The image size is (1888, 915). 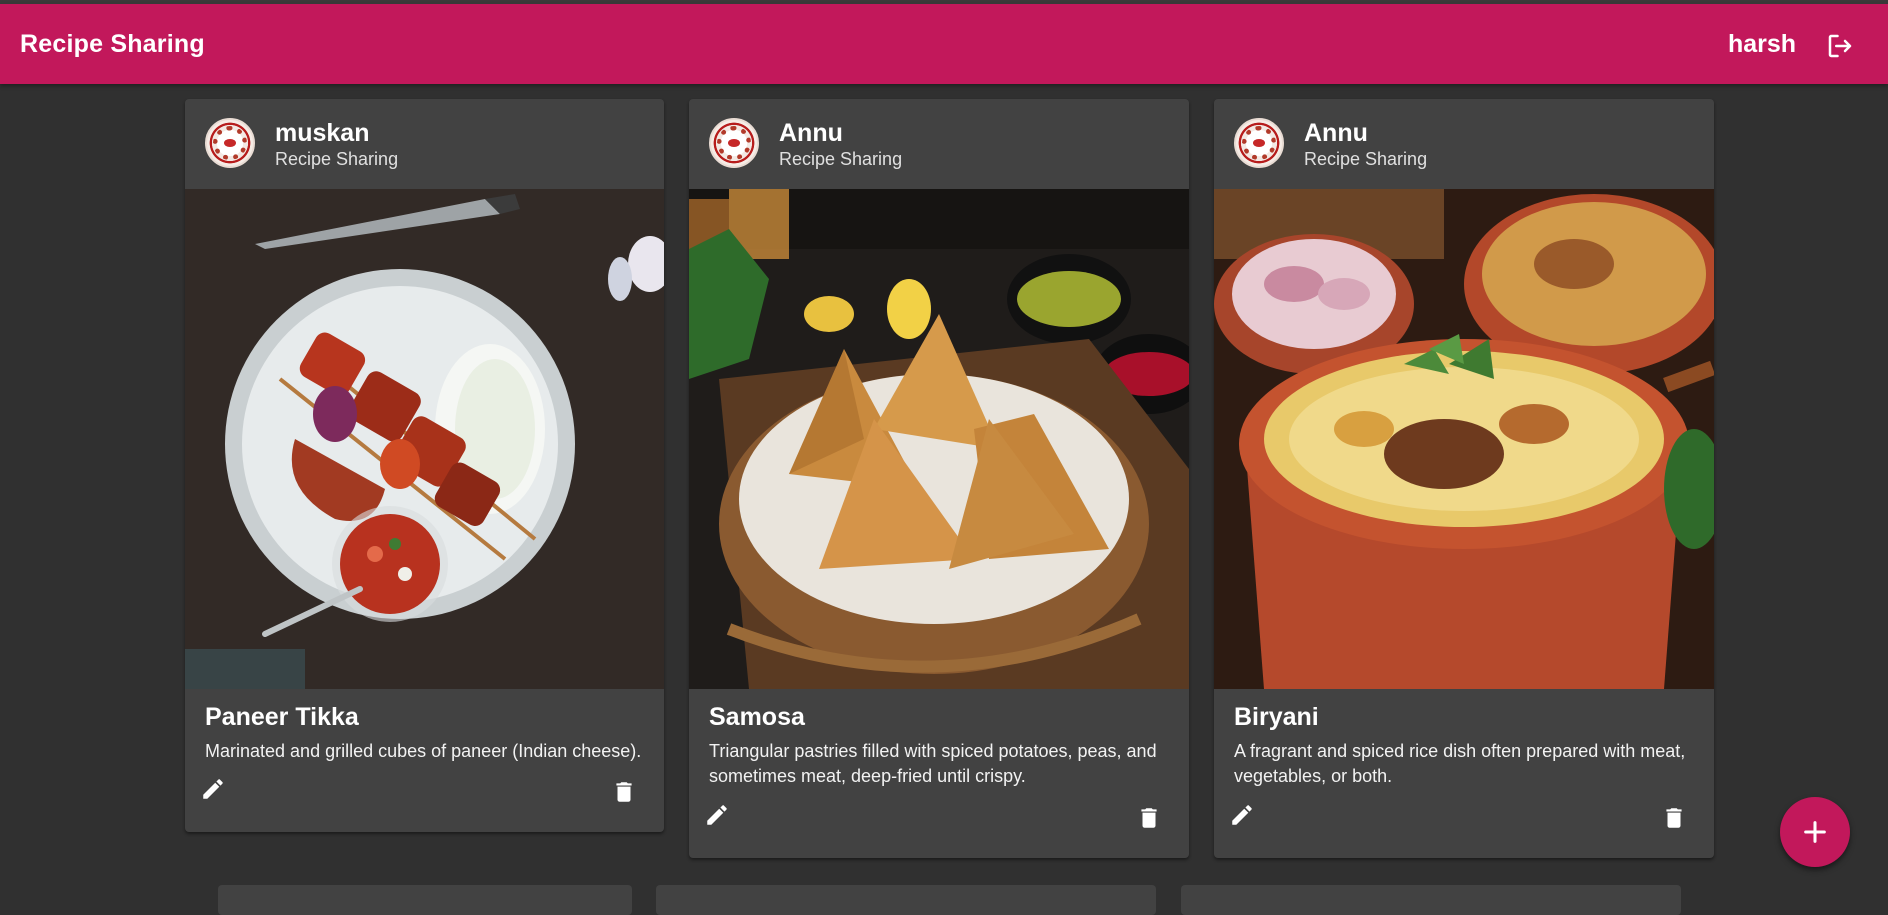 What do you see at coordinates (939, 439) in the screenshot?
I see `recipe-image-samosa` at bounding box center [939, 439].